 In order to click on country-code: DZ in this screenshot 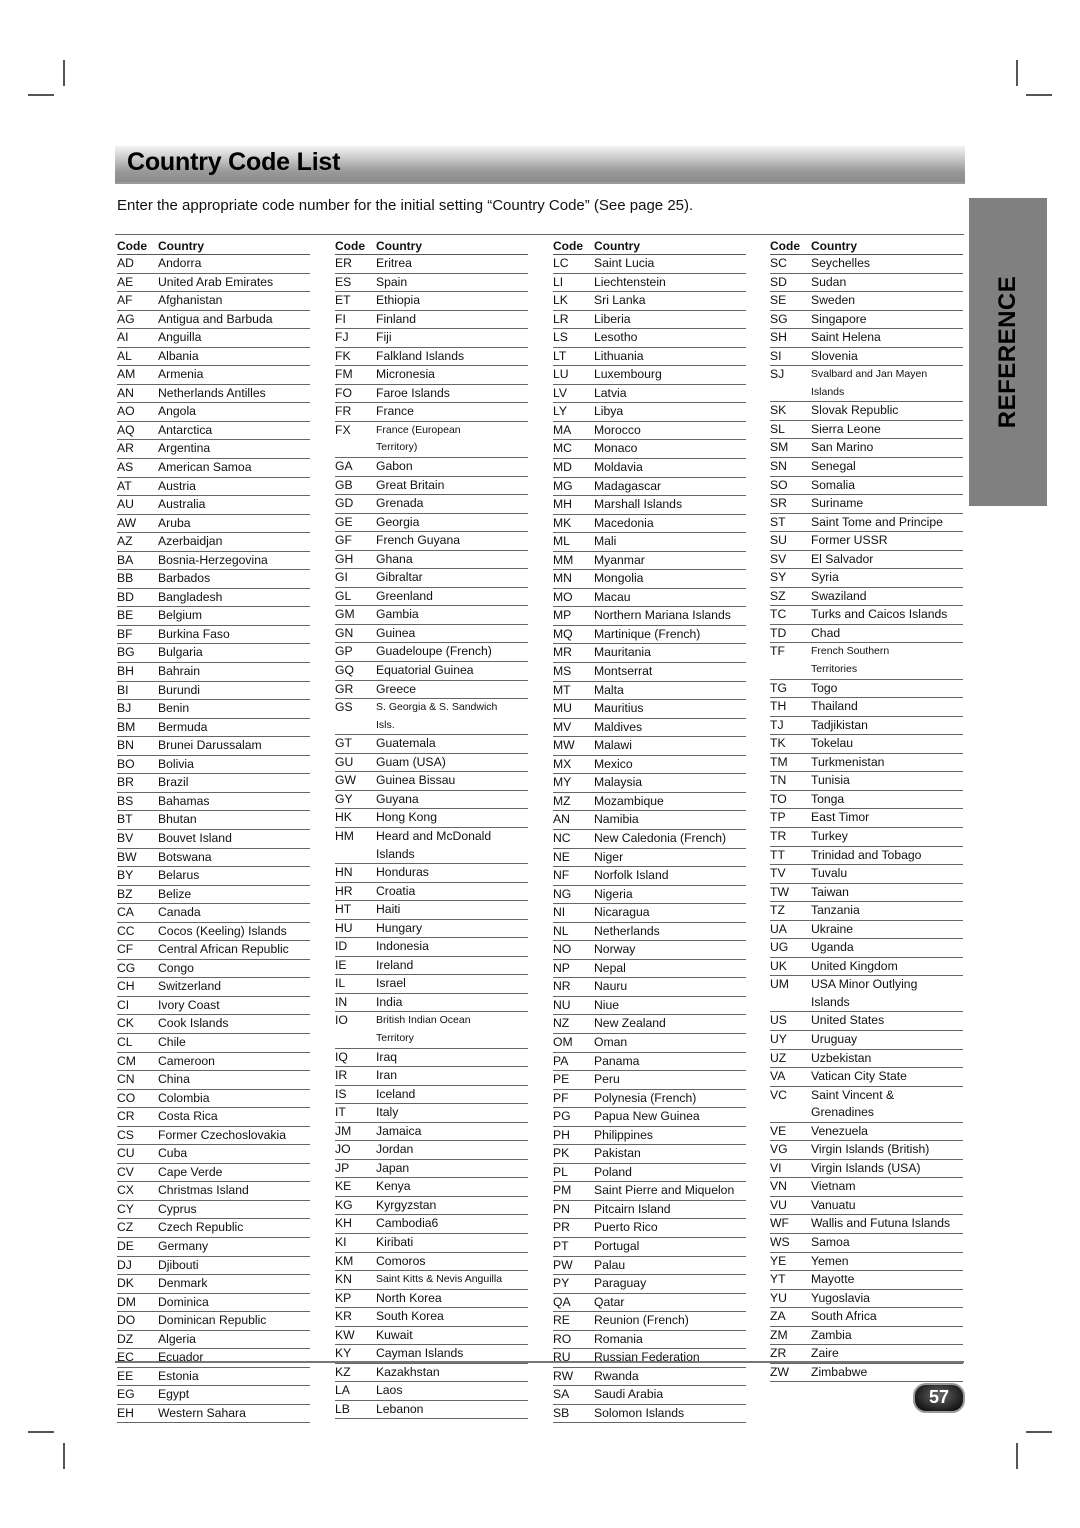, I will do `click(125, 1338)`.